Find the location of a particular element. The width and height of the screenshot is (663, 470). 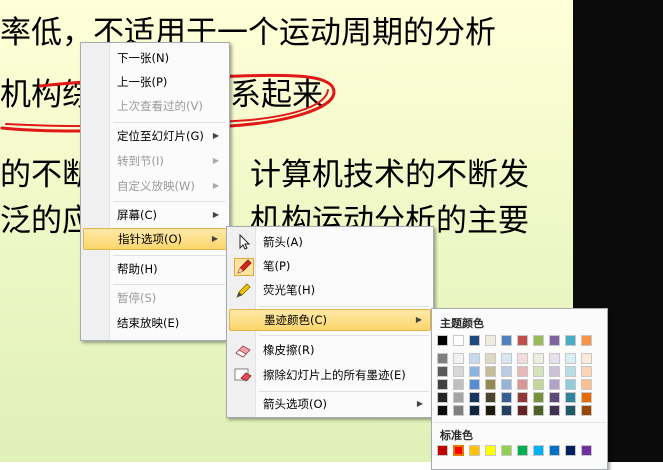

menu-item-pen: 笔(P) is located at coordinates (330, 266).